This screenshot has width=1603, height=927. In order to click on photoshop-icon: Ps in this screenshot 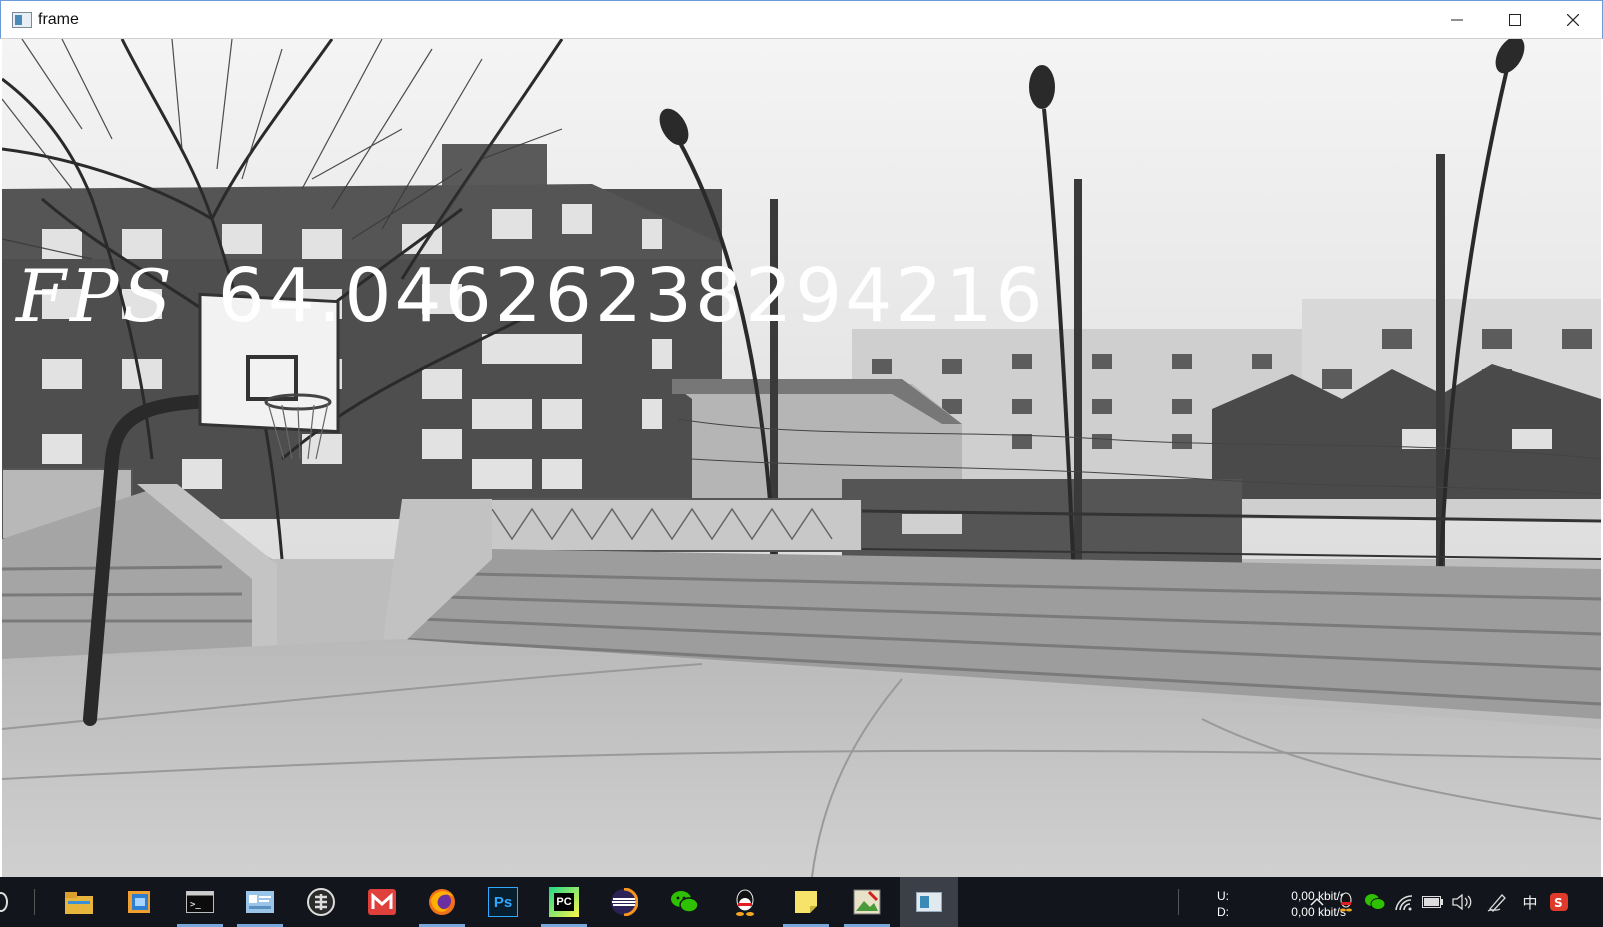, I will do `click(503, 902)`.